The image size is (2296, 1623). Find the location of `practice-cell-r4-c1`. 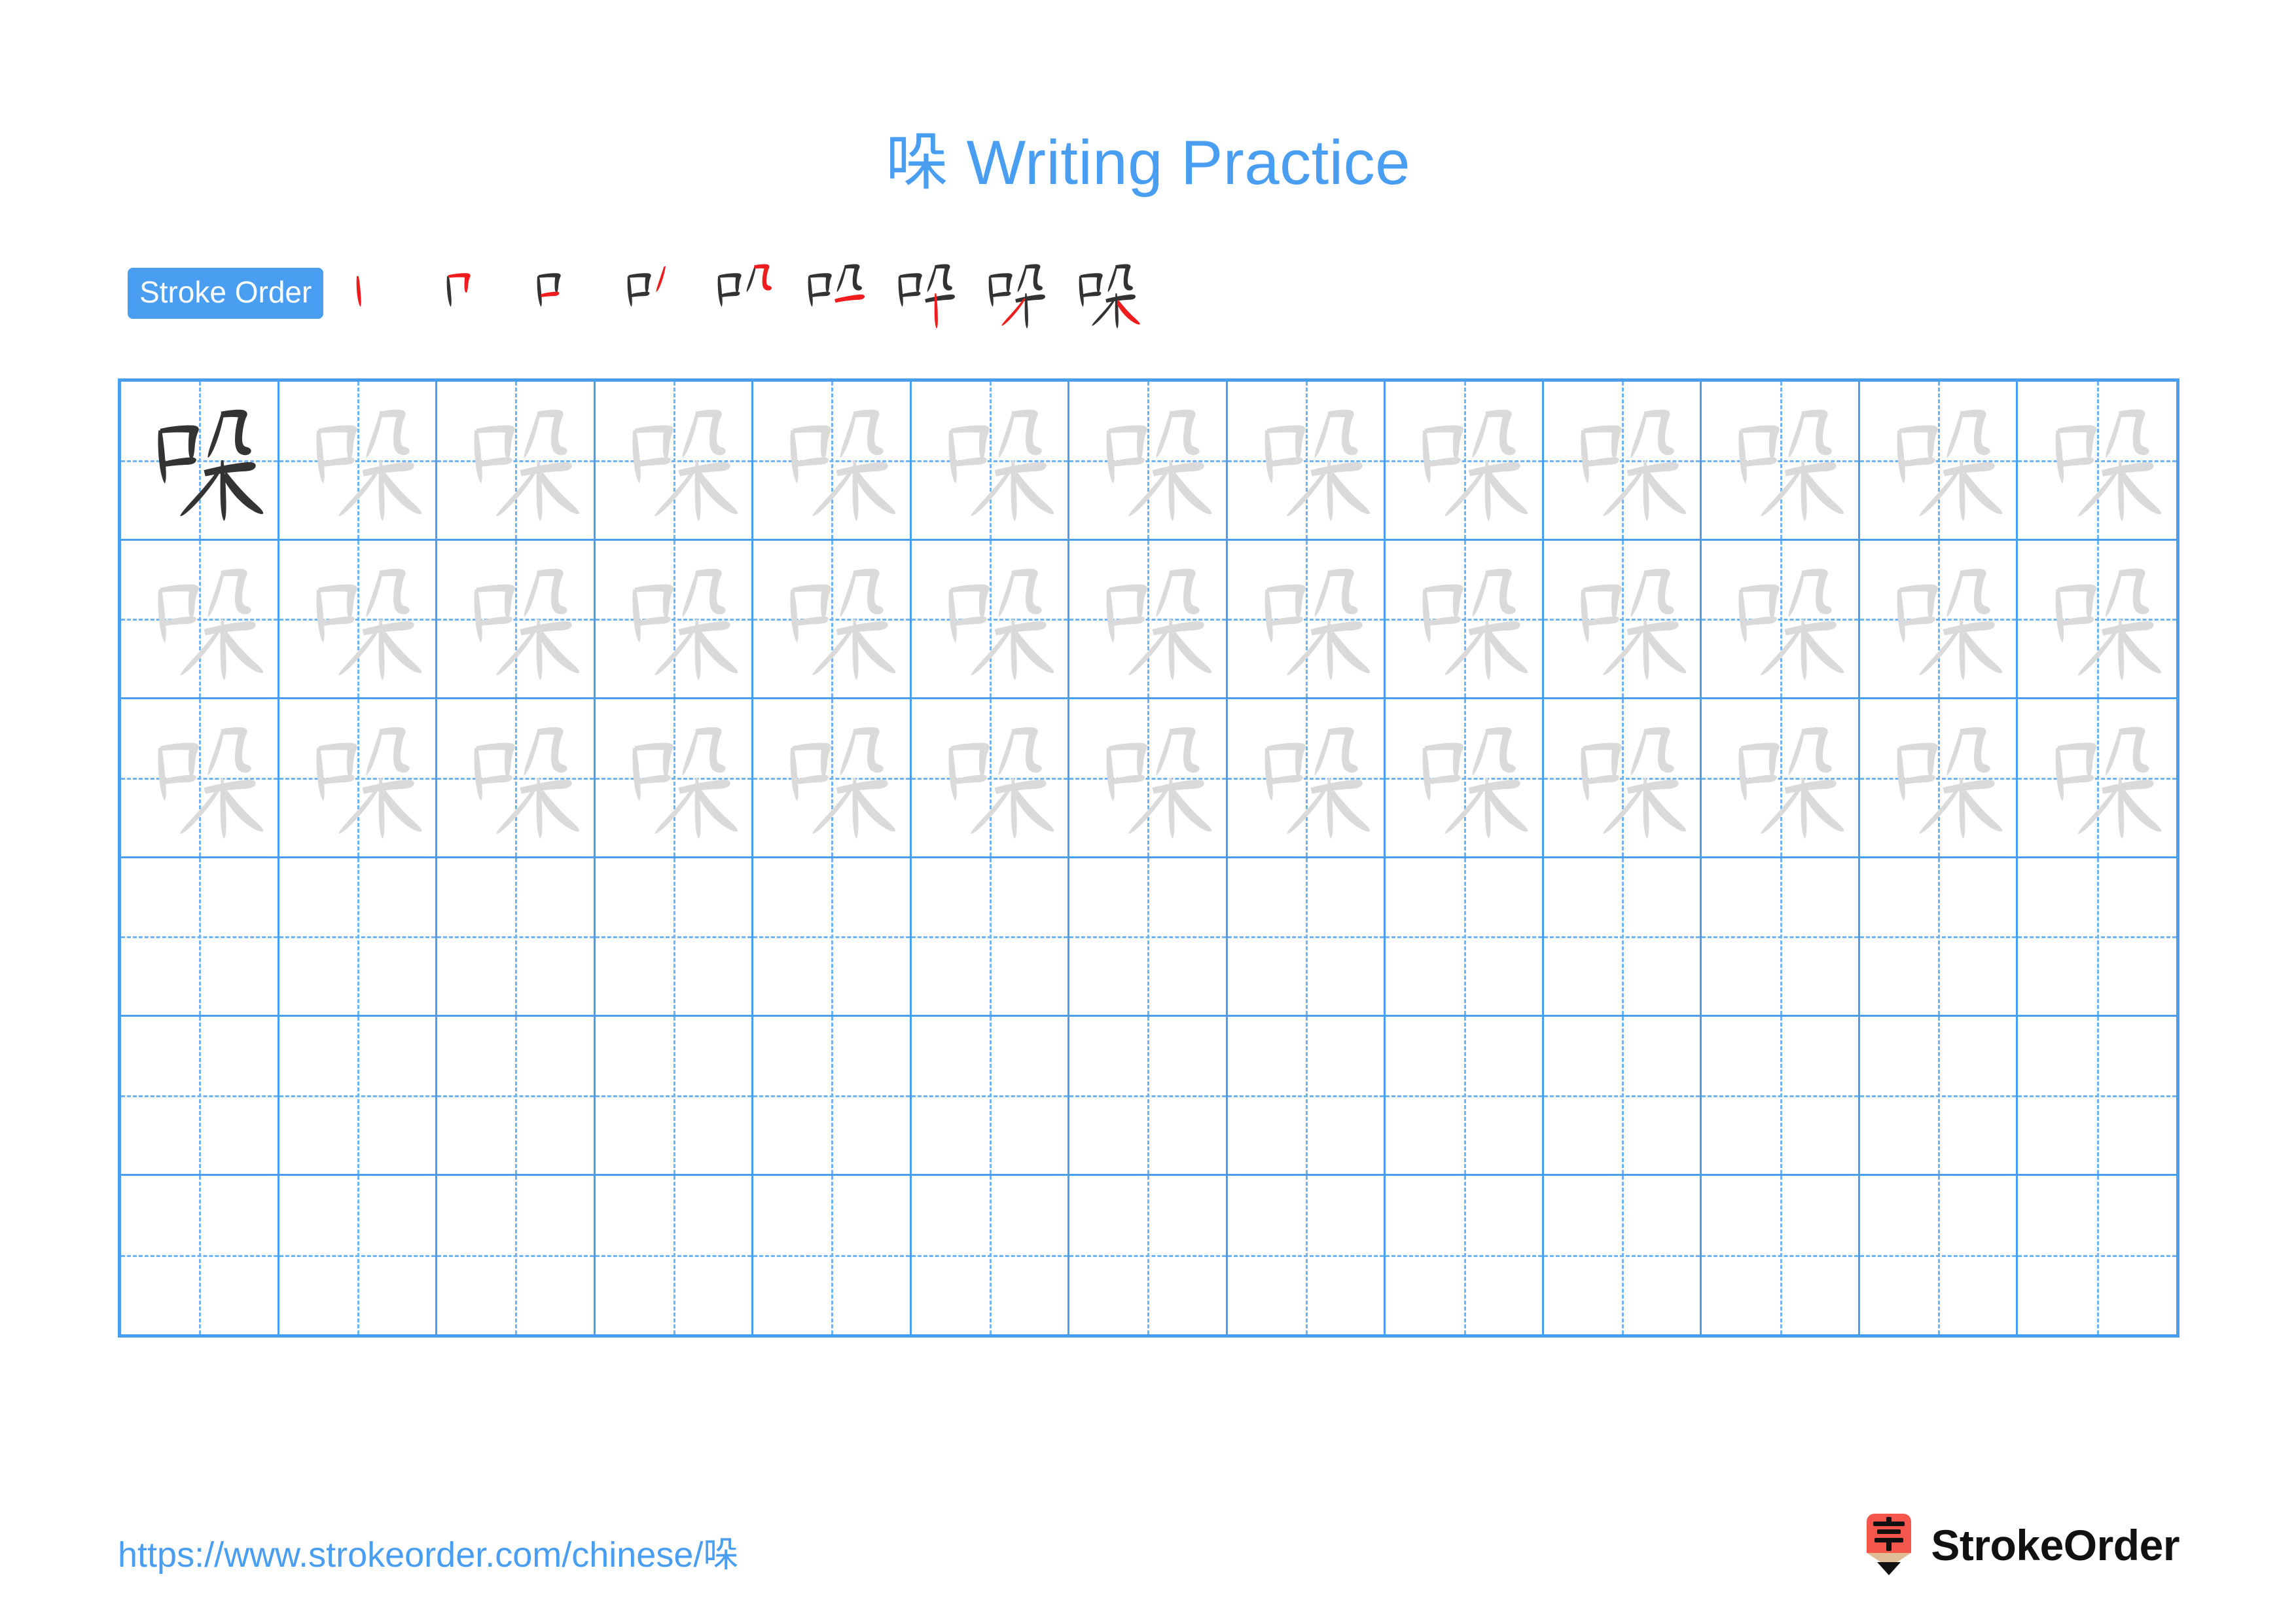

practice-cell-r4-c1 is located at coordinates (200, 937).